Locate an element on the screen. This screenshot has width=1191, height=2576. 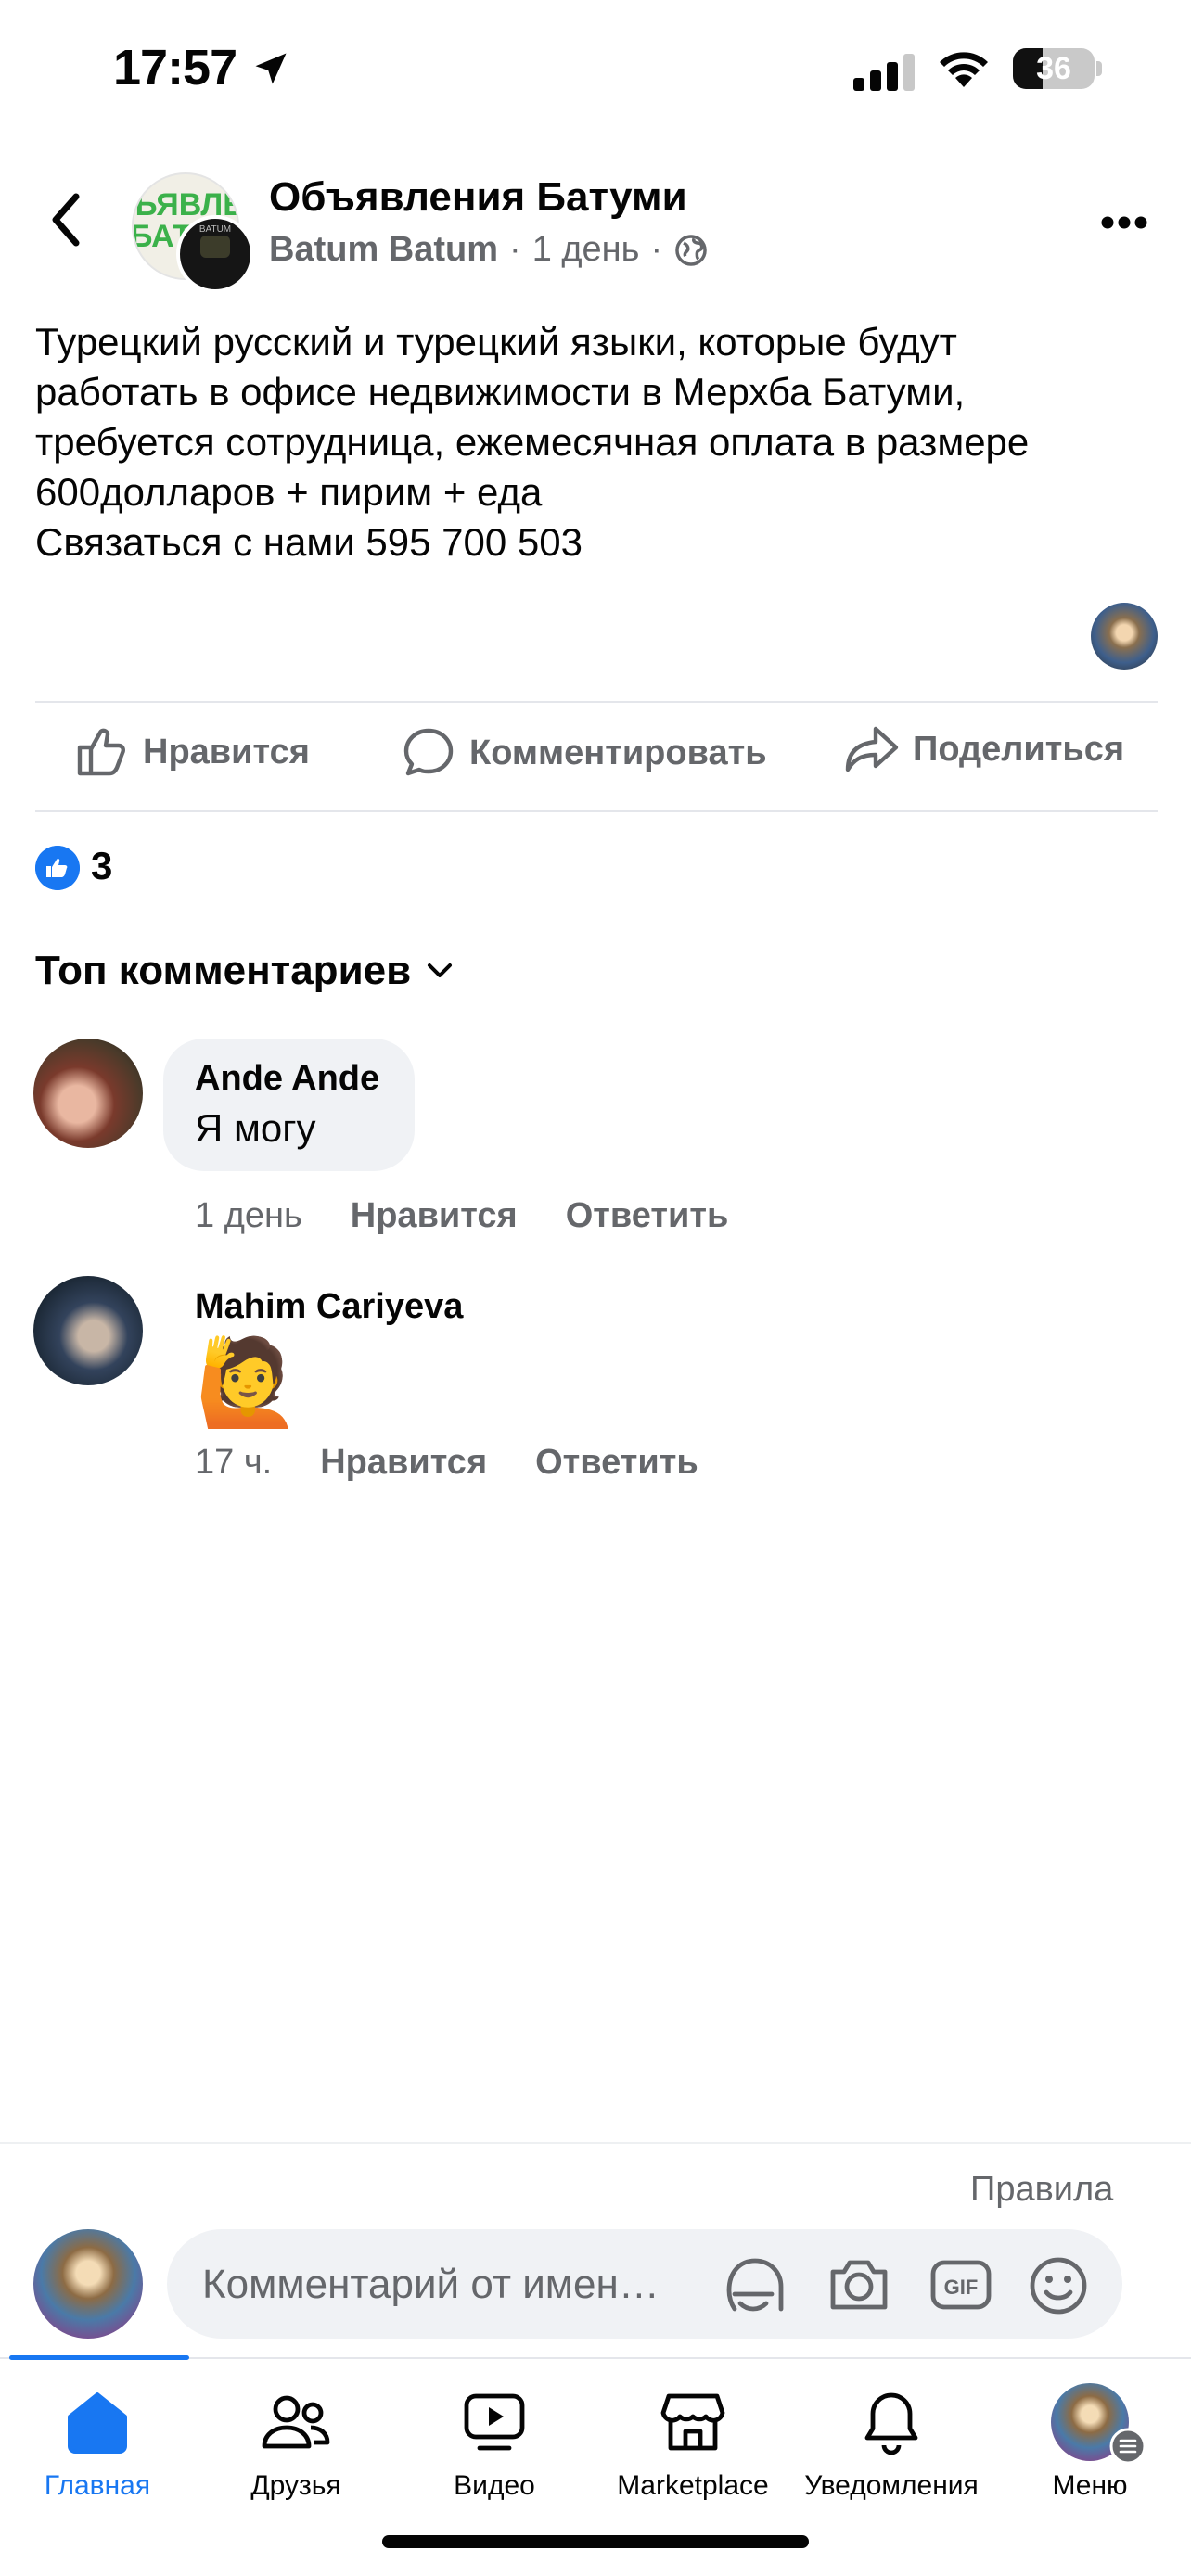
post-time: 1 день is located at coordinates (586, 250).